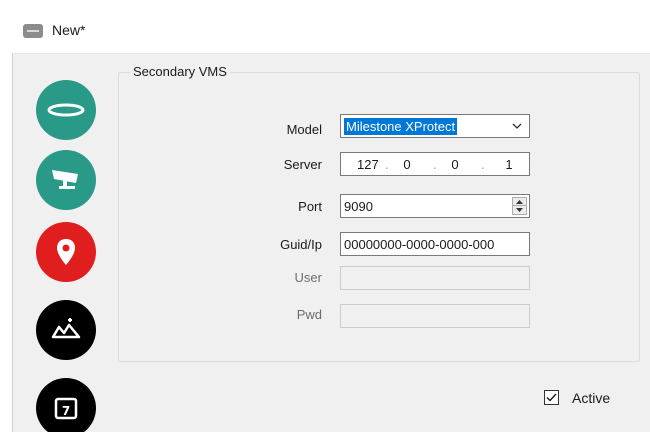 This screenshot has width=650, height=432. Describe the element at coordinates (302, 164) in the screenshot. I see `server-label: Server` at that location.